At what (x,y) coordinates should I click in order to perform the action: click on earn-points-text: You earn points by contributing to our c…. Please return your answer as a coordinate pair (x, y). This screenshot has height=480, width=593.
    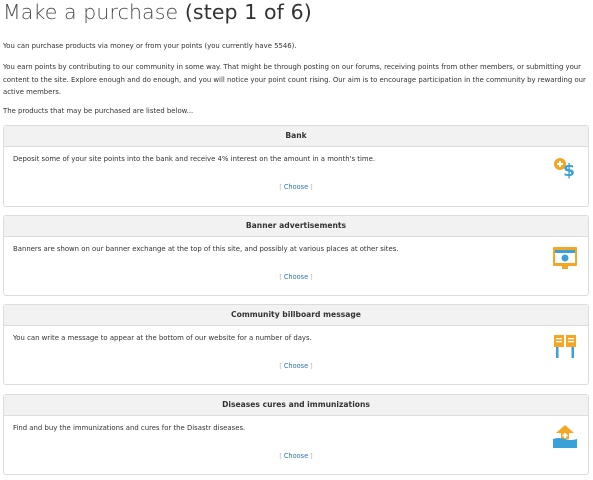
    Looking at the image, I should click on (294, 80).